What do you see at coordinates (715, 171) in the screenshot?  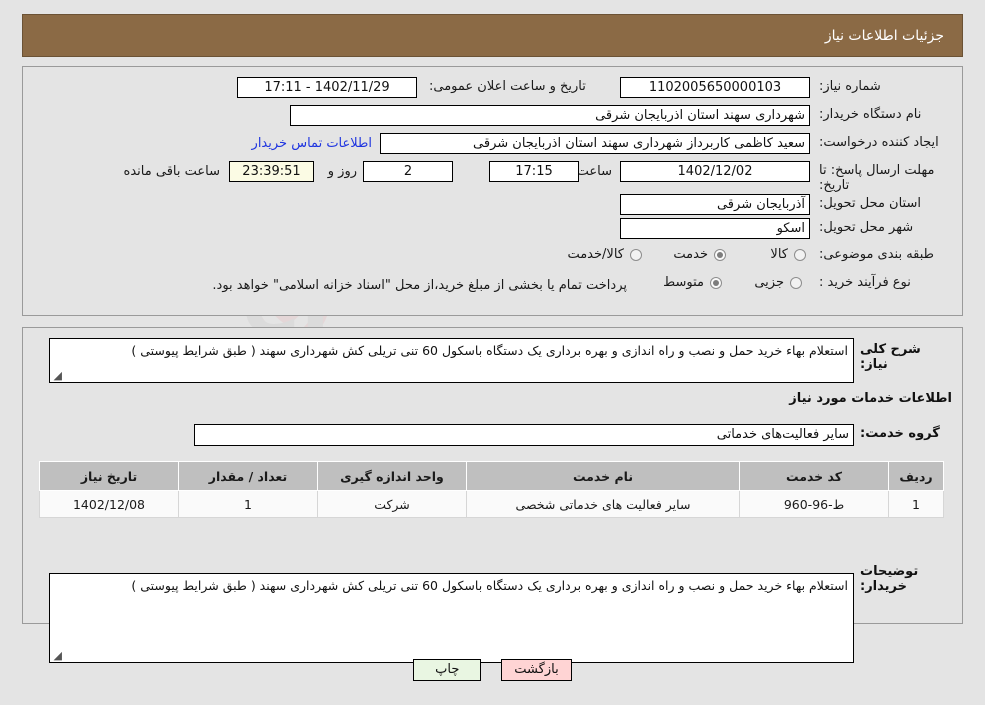 I see `deadline-date-value: 1402/12/02` at bounding box center [715, 171].